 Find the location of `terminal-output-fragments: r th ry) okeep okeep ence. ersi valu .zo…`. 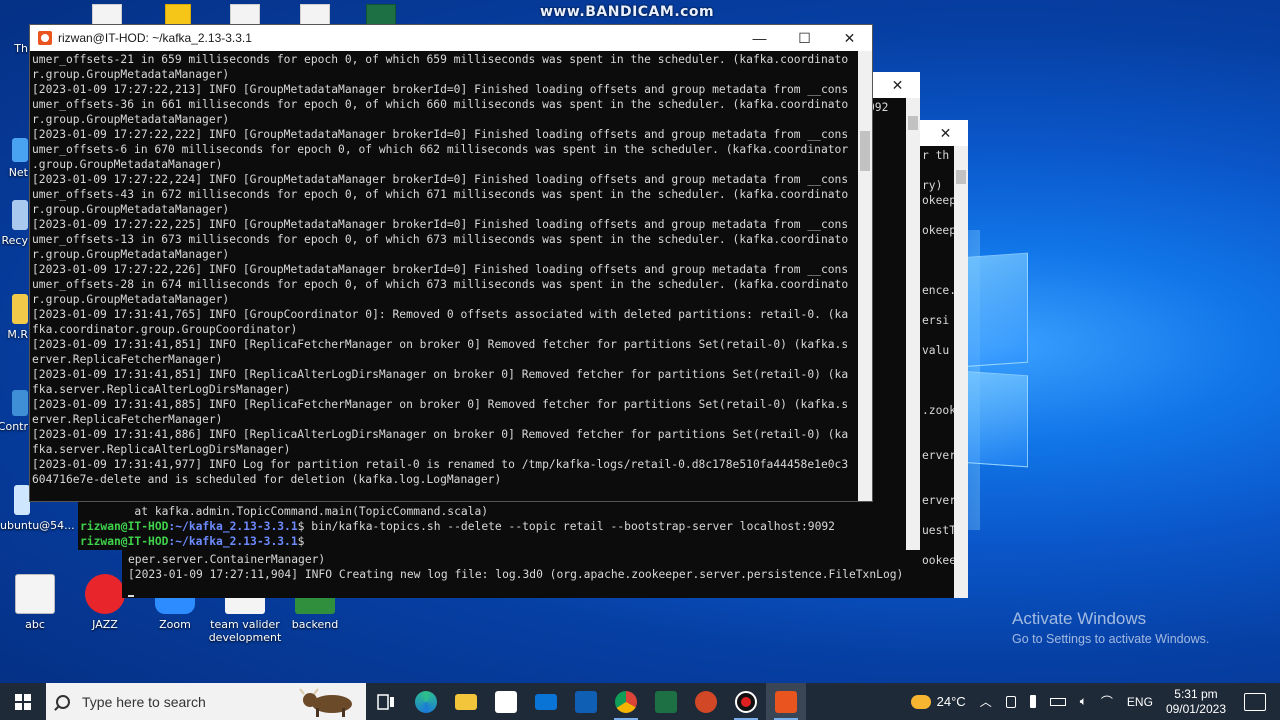

terminal-output-fragments: r th ry) okeep okeep ence. ersi valu .zo… is located at coordinates (942, 358).